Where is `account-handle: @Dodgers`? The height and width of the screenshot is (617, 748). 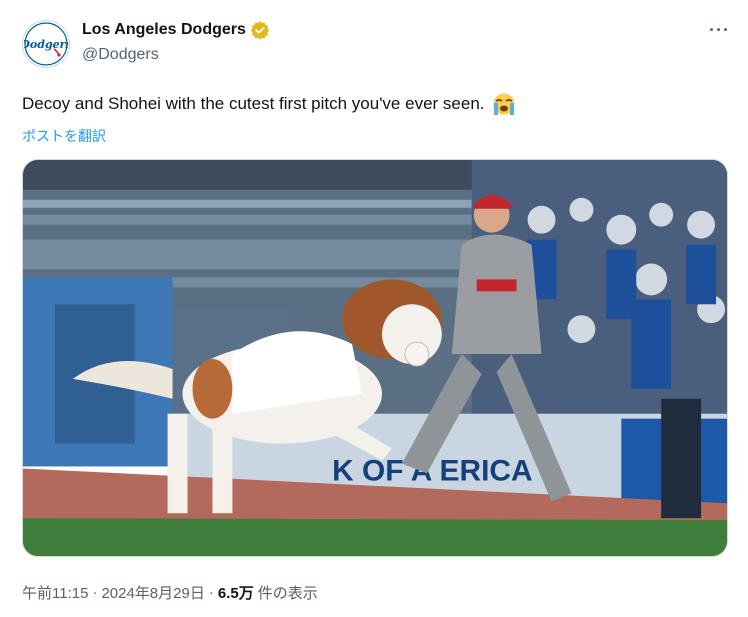
account-handle: @Dodgers is located at coordinates (120, 55).